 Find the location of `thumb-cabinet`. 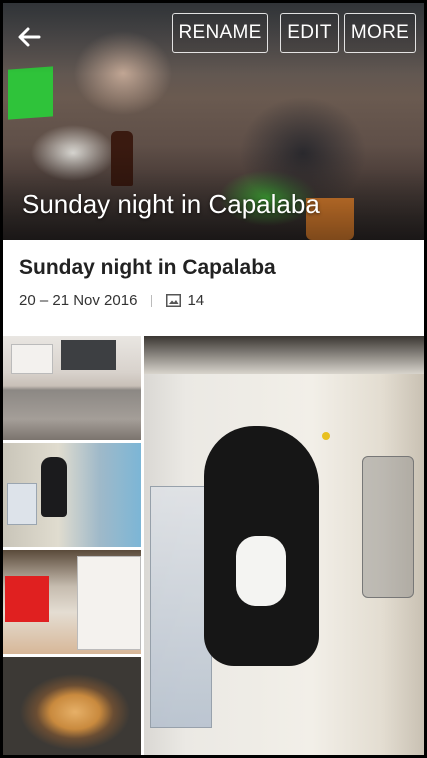

thumb-cabinet is located at coordinates (32, 359).